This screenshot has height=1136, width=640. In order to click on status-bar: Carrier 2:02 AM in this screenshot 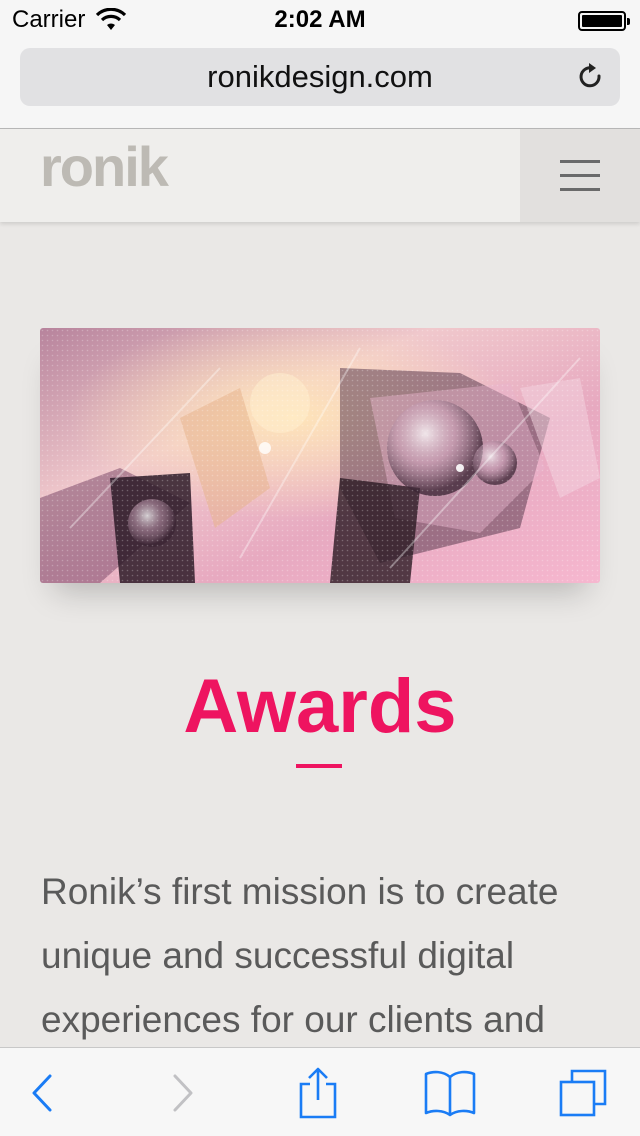, I will do `click(320, 20)`.